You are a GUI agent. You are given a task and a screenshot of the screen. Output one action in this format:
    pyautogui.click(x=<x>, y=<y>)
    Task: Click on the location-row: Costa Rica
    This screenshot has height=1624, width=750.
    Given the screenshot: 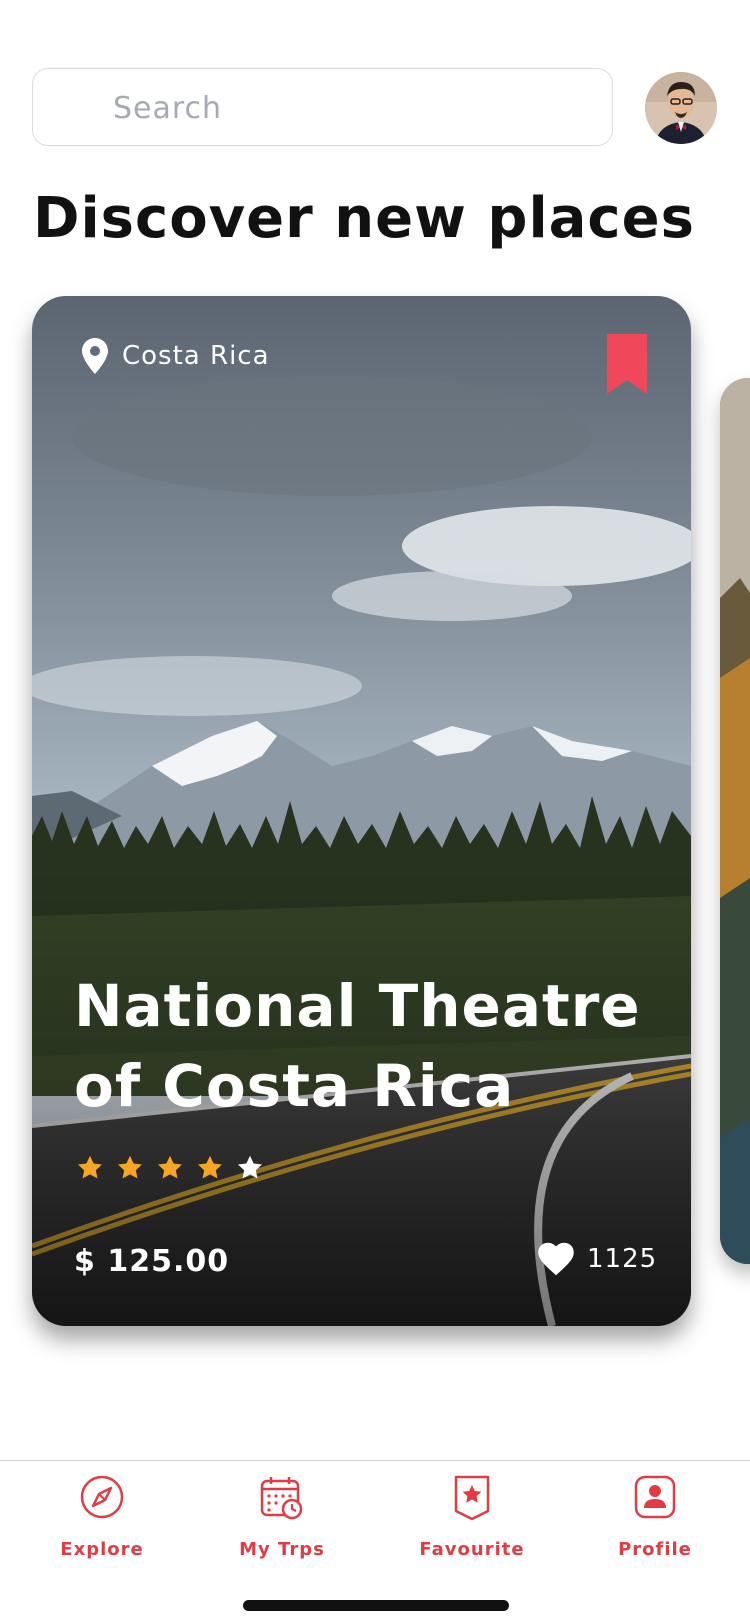 What is the action you would take?
    pyautogui.click(x=176, y=356)
    